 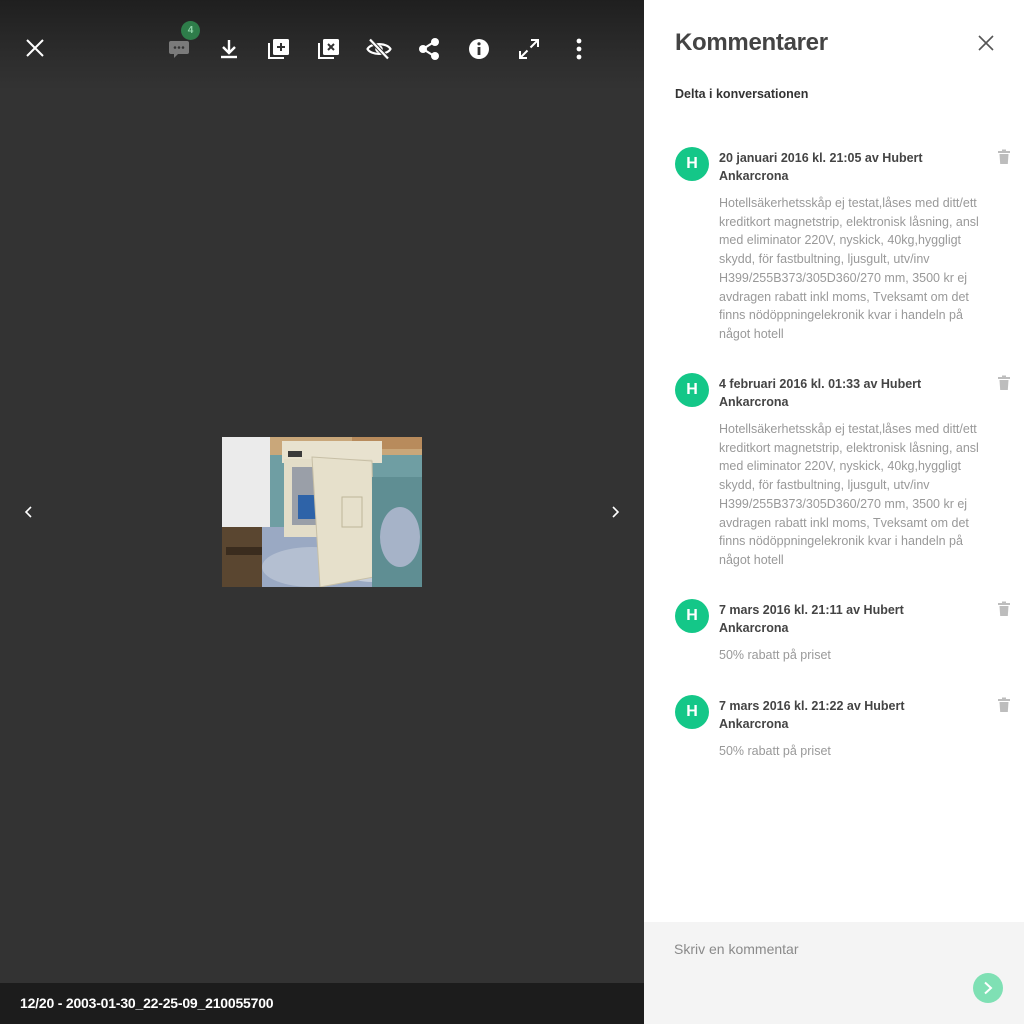 I want to click on send-comment-button, so click(x=988, y=988).